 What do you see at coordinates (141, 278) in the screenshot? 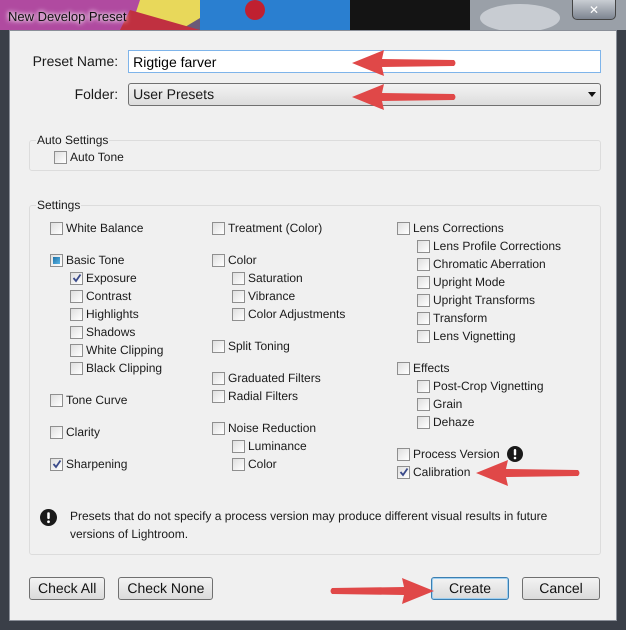
I see `checkbox: Exposure` at bounding box center [141, 278].